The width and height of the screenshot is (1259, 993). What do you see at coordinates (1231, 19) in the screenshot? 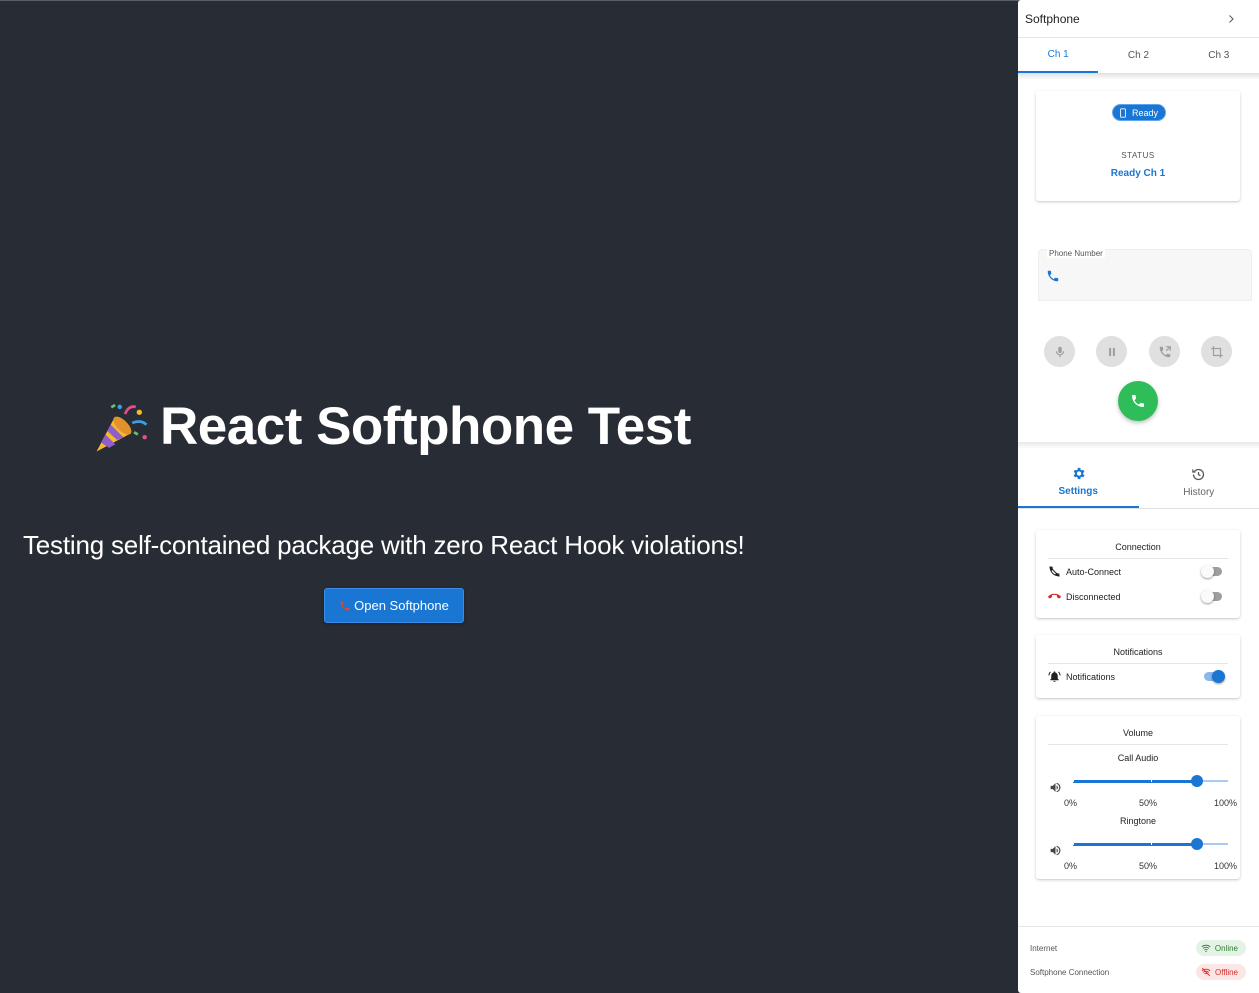
I see `chevron-right-icon` at bounding box center [1231, 19].